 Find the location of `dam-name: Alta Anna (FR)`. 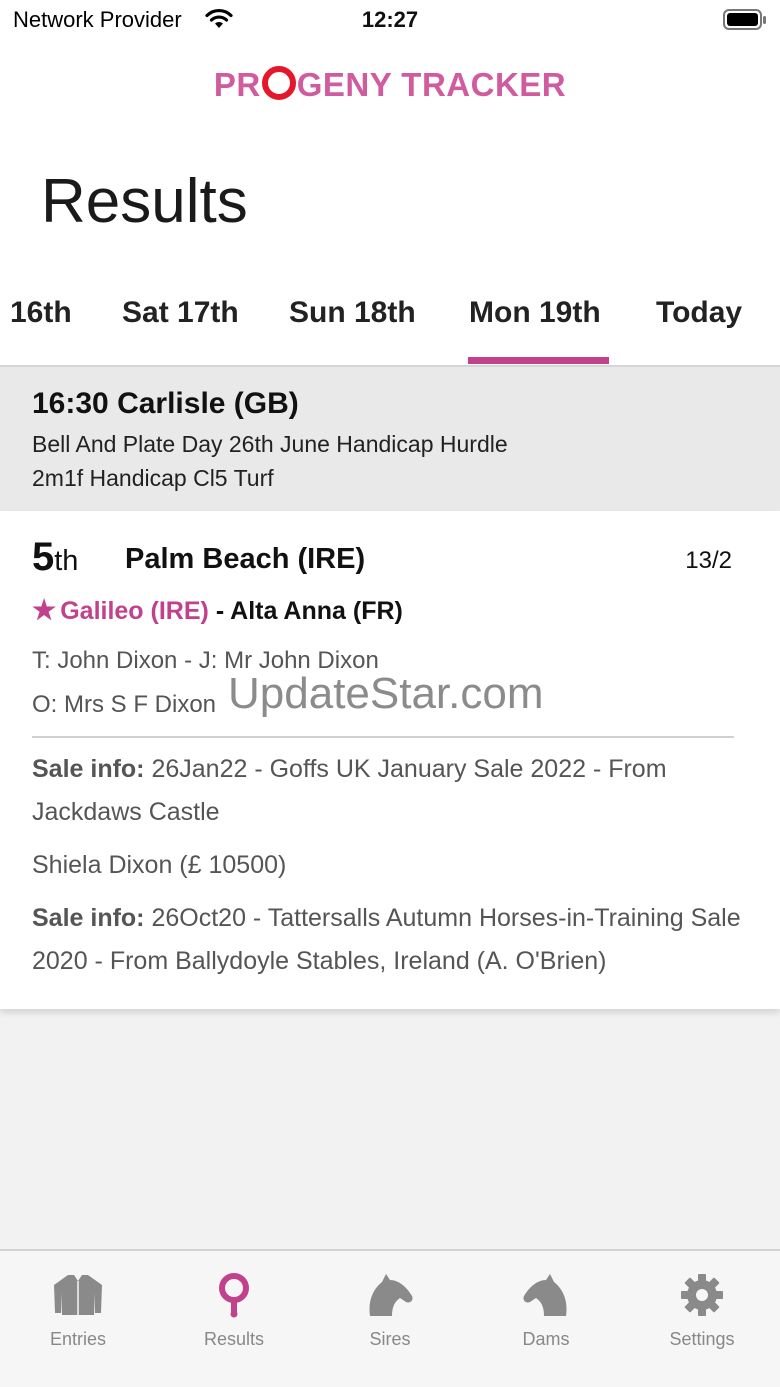

dam-name: Alta Anna (FR) is located at coordinates (316, 611).